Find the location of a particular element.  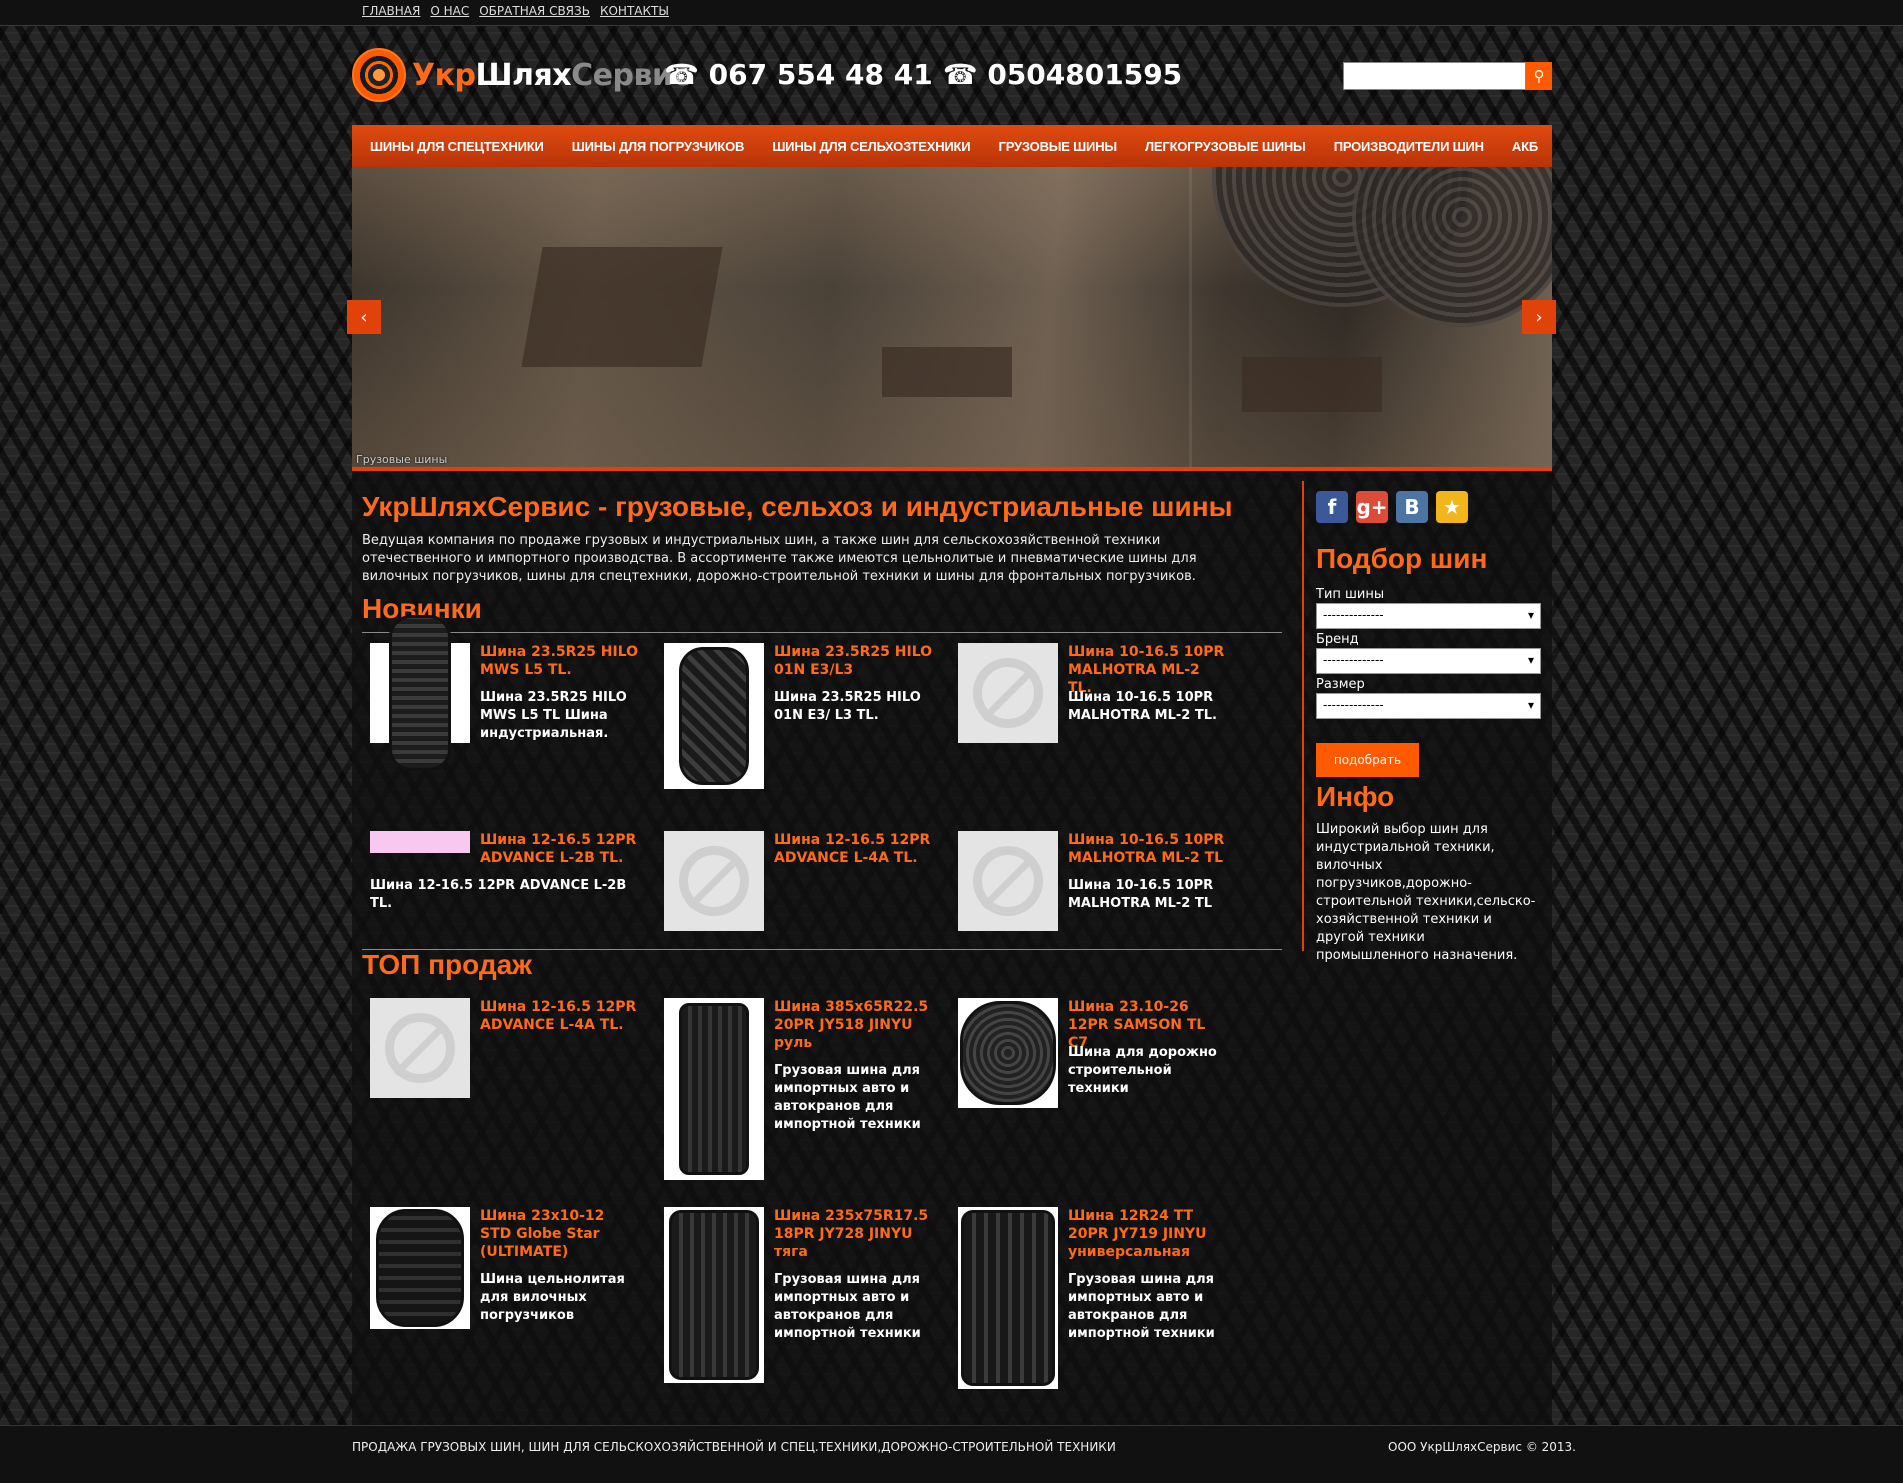

top-nav-feedback: ОБРАТНАЯ СВЯЗЬ is located at coordinates (534, 11).